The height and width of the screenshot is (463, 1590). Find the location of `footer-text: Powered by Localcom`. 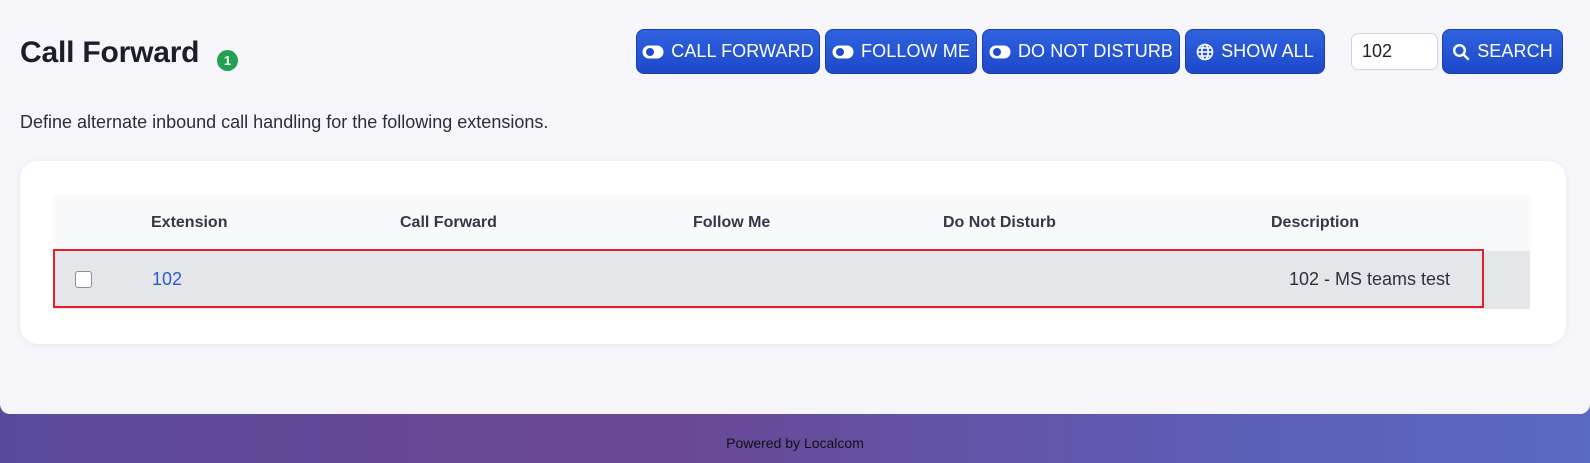

footer-text: Powered by Localcom is located at coordinates (795, 443).